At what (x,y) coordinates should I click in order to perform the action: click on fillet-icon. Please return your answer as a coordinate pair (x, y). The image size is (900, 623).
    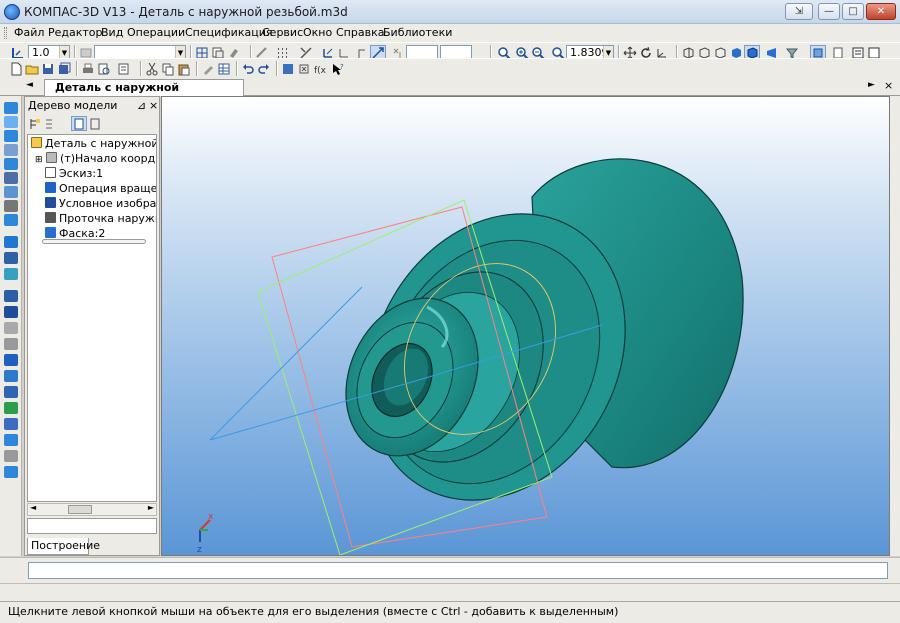
    Looking at the image, I should click on (11, 360).